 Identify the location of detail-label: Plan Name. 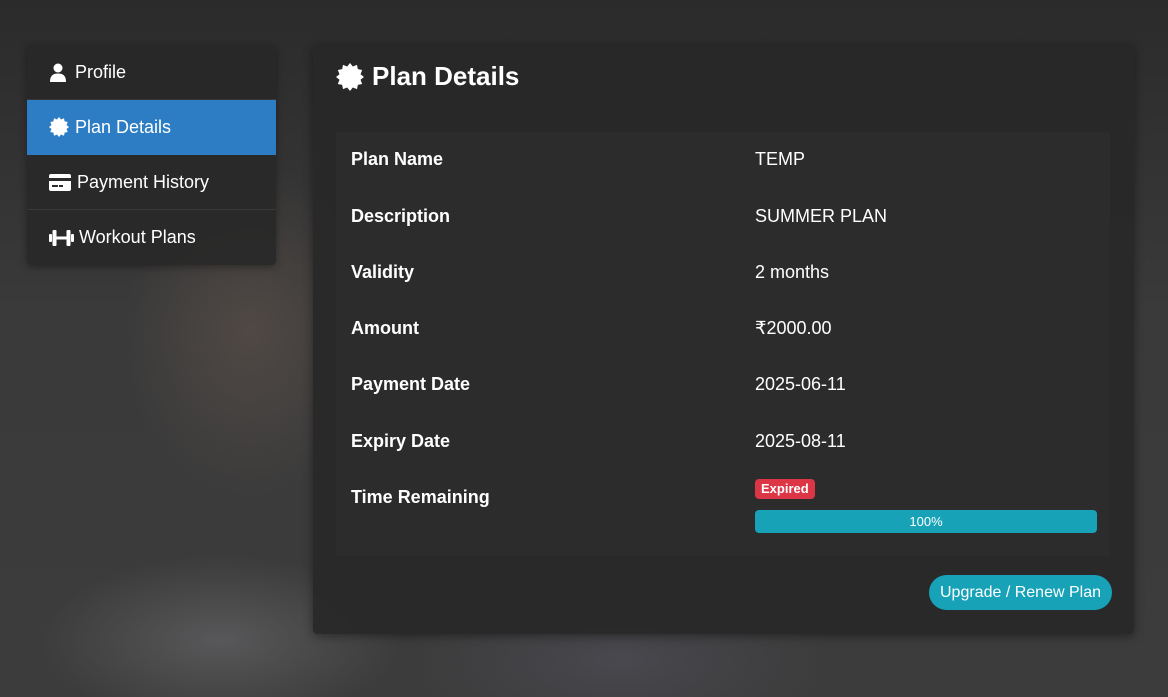
(397, 159).